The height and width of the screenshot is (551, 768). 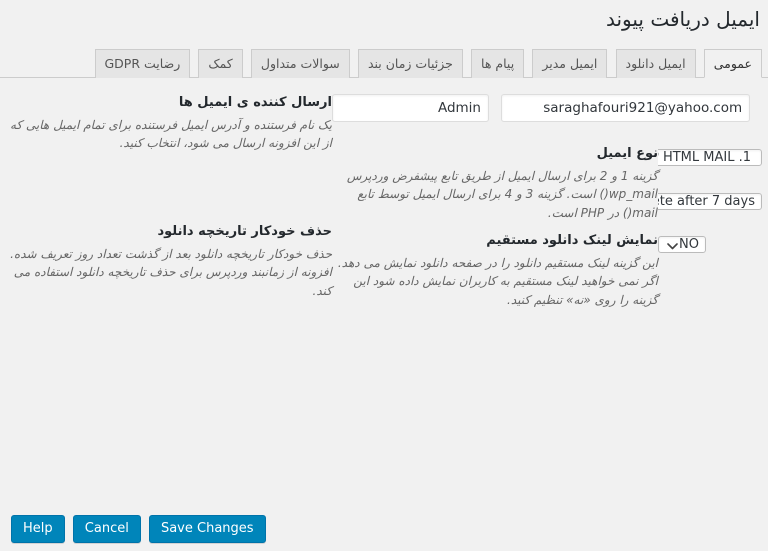 What do you see at coordinates (626, 108) in the screenshot?
I see `sender-email-input` at bounding box center [626, 108].